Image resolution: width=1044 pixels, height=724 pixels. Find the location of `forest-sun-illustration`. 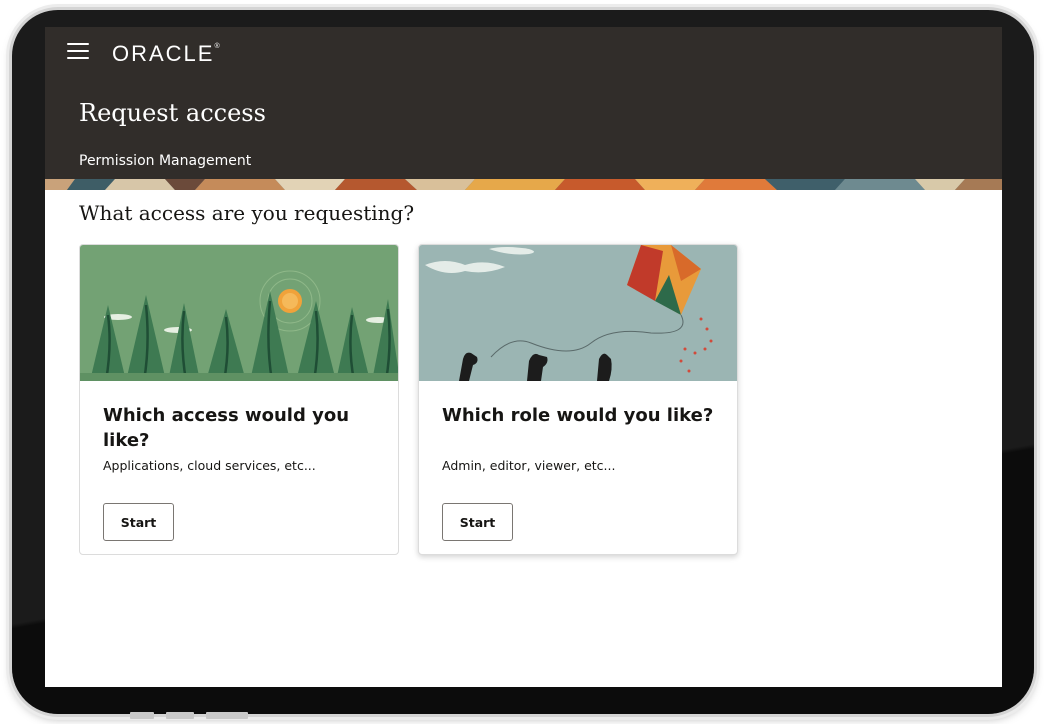

forest-sun-illustration is located at coordinates (239, 313).